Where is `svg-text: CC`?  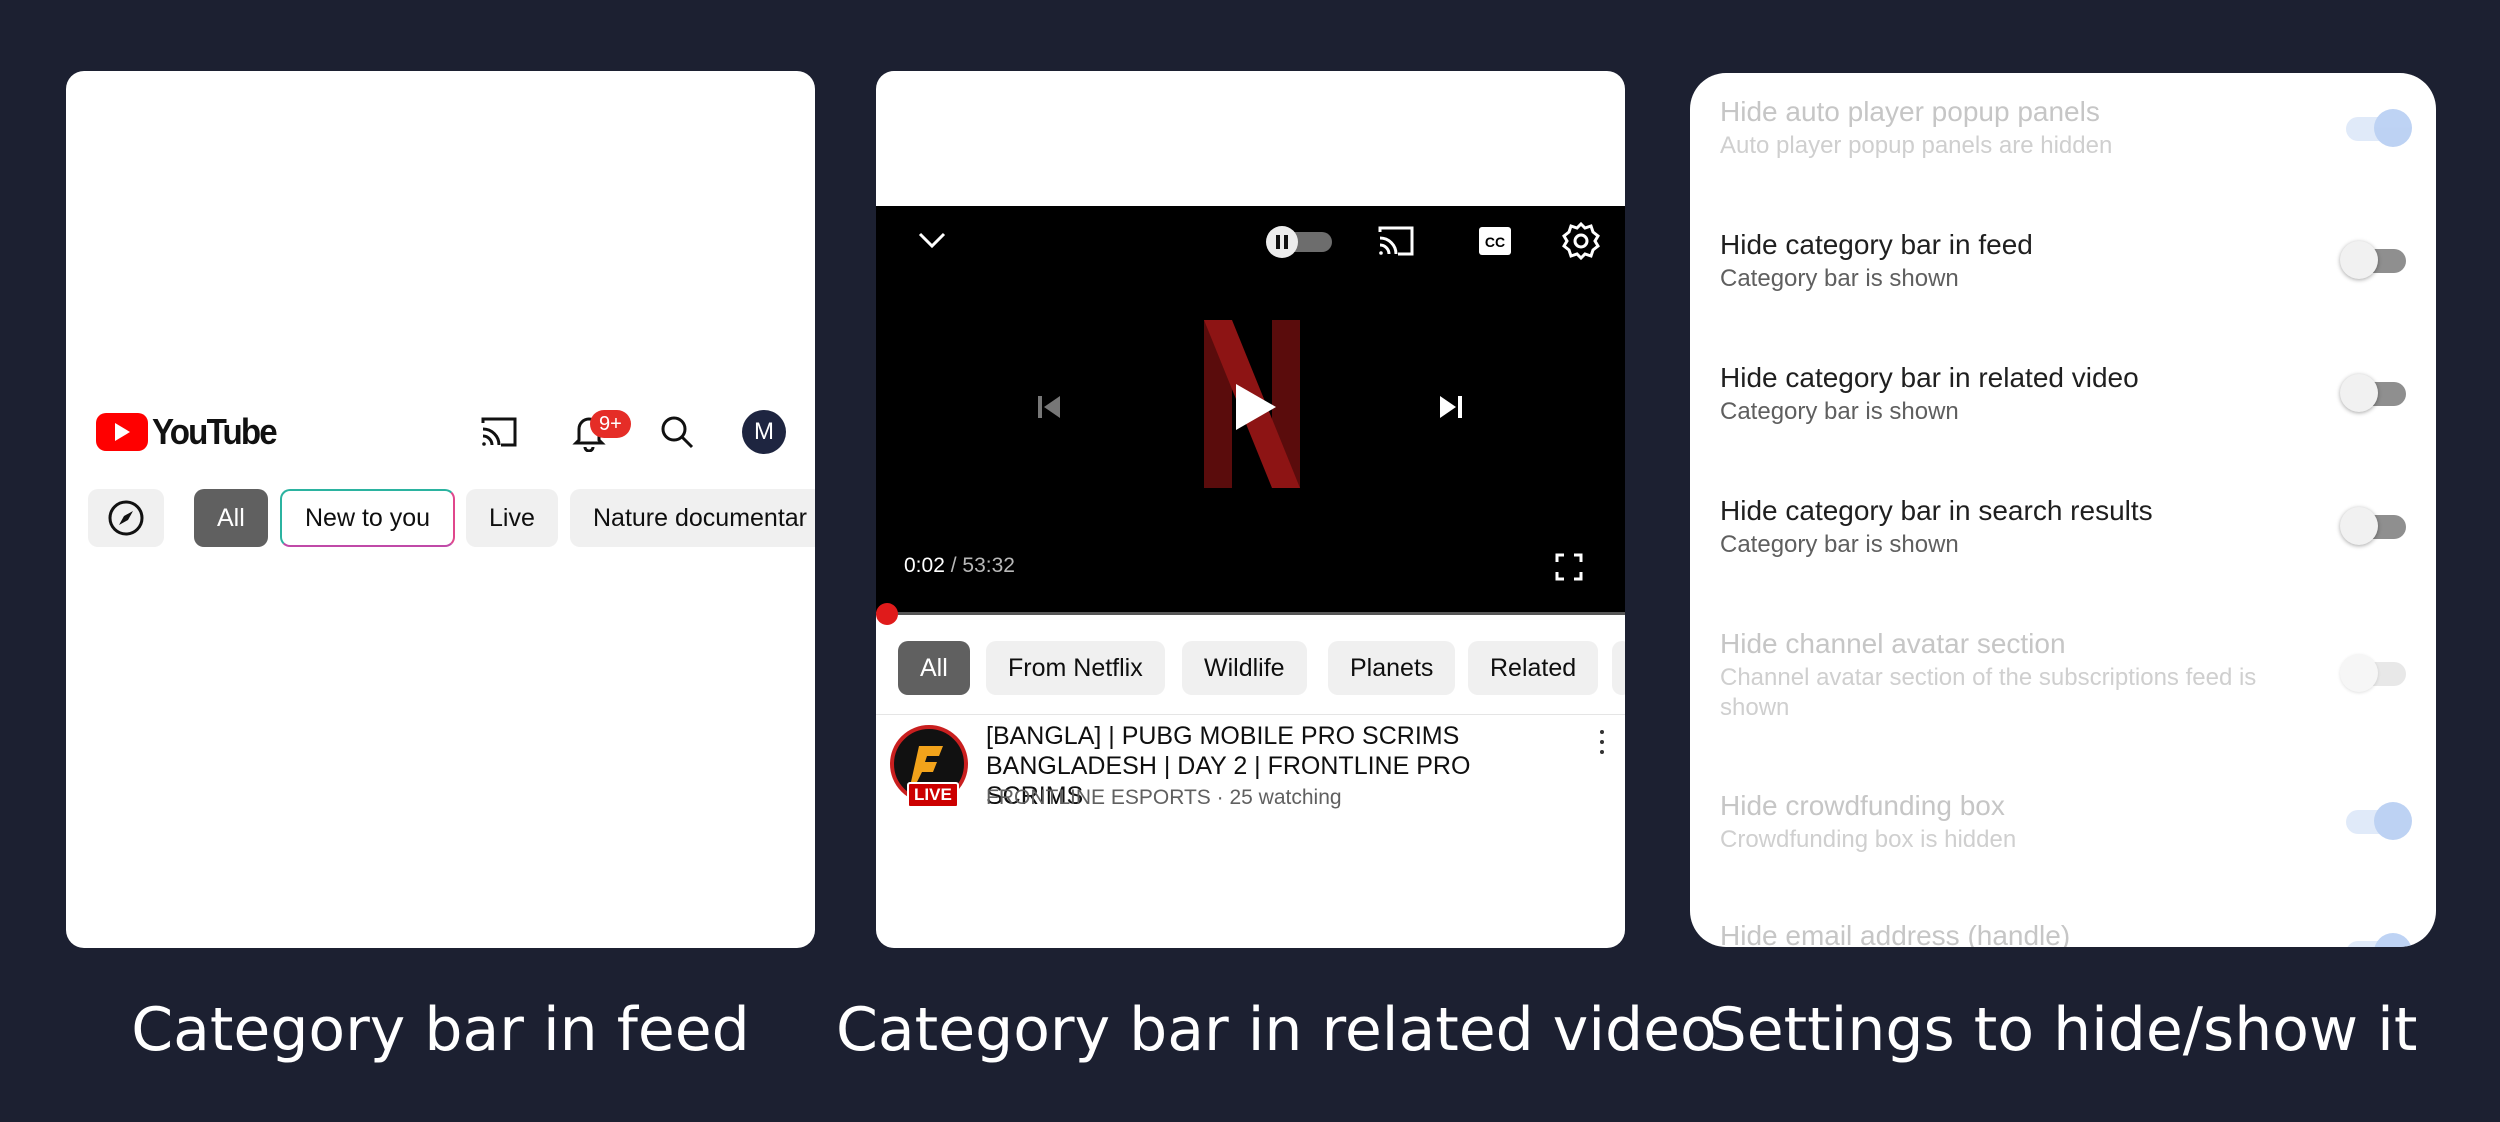
svg-text: CC is located at coordinates (1495, 242).